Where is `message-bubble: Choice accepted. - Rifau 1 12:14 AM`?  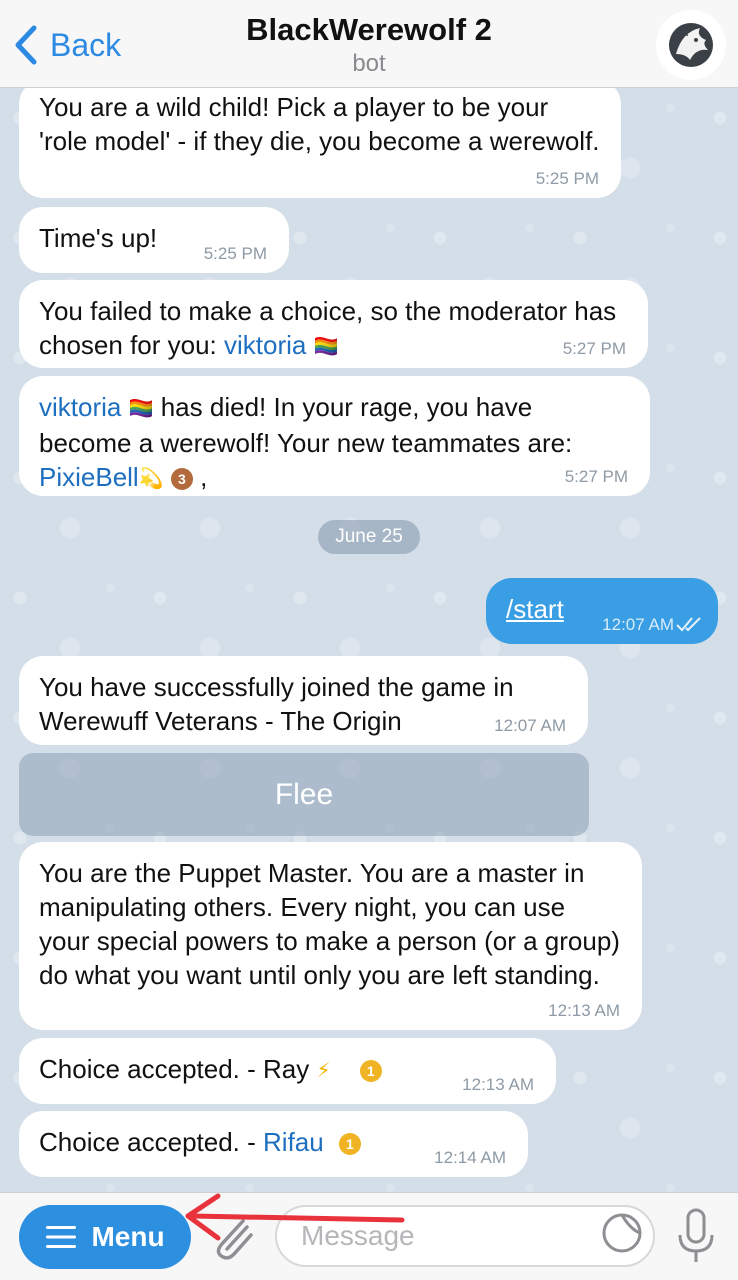 message-bubble: Choice accepted. - Rifau 1 12:14 AM is located at coordinates (273, 1144).